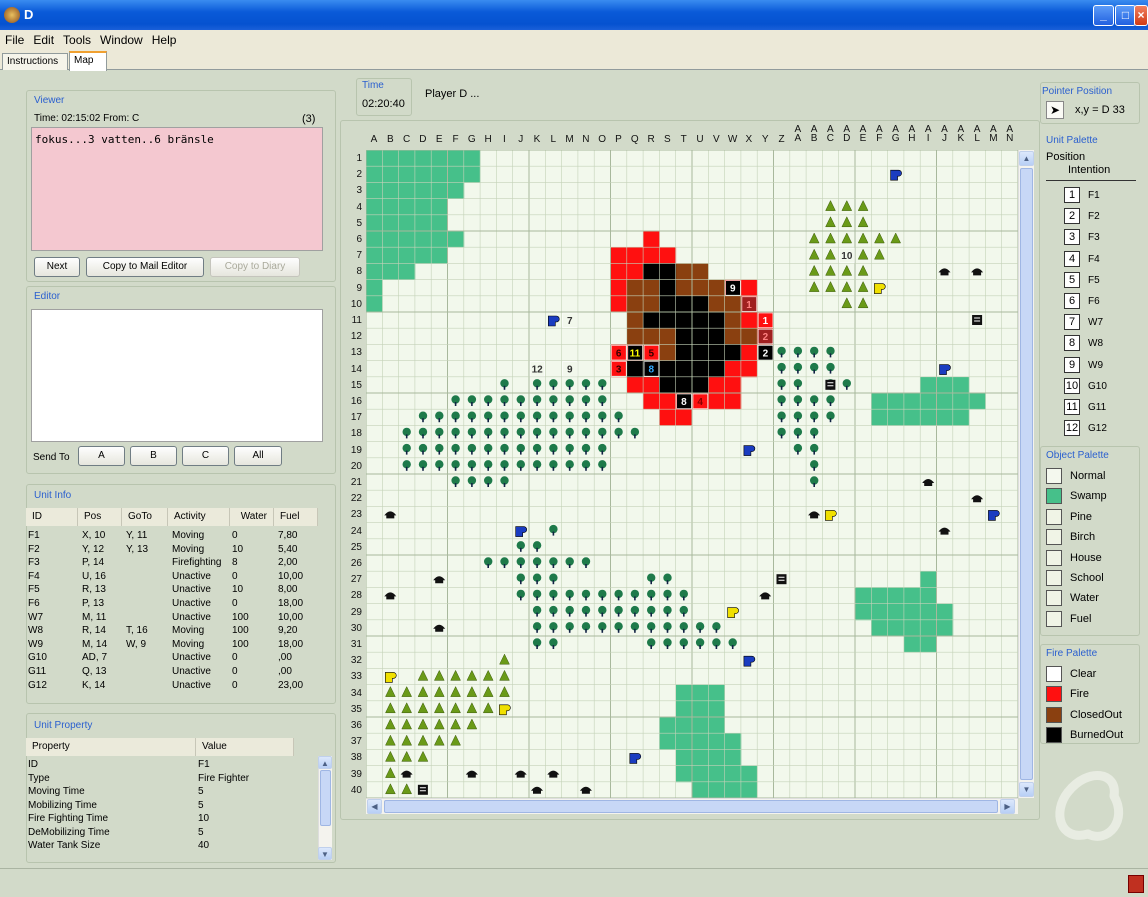 This screenshot has height=897, width=1148. I want to click on tab-map: Map, so click(88, 61).